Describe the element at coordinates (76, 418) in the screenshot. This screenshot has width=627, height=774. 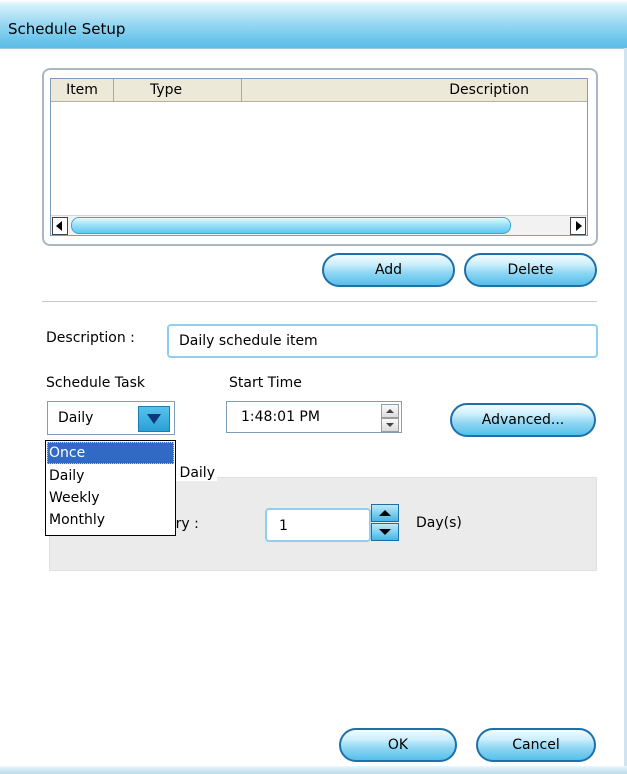
I see `schedule-task-value: Daily` at that location.